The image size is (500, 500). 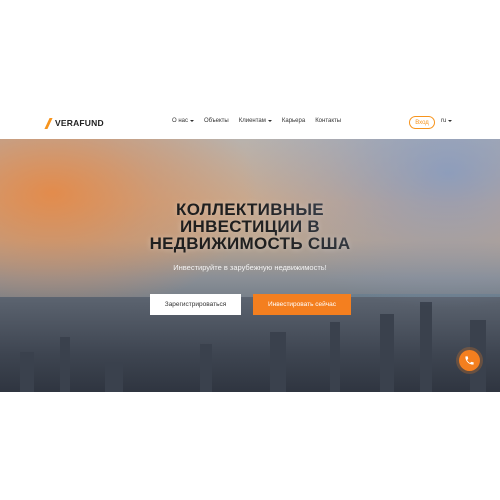 I want to click on phone-icon, so click(x=469, y=360).